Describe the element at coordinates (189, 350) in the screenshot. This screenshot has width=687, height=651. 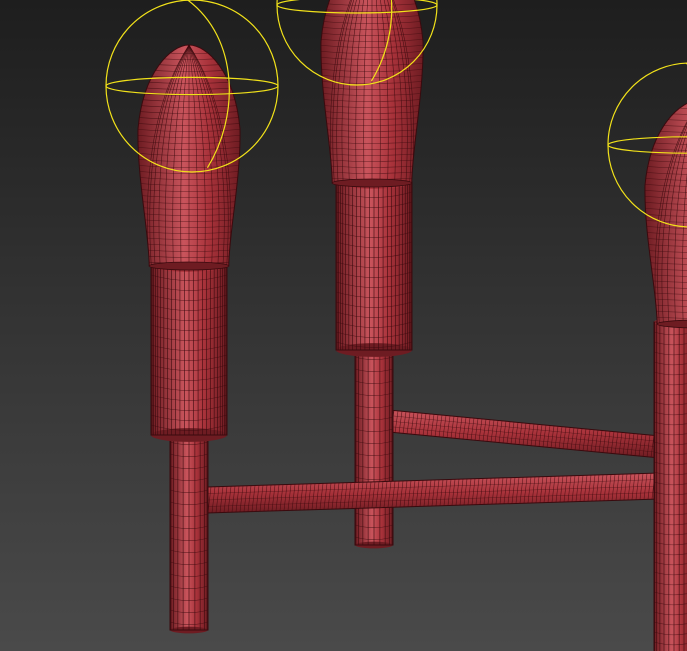
I see `left-sleeve` at that location.